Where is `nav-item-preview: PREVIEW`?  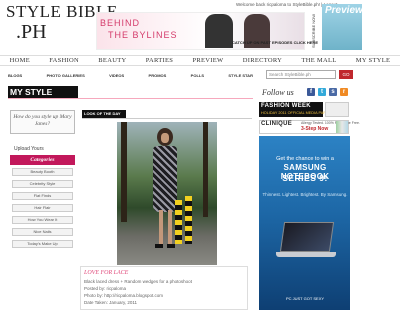 nav-item-preview: PREVIEW is located at coordinates (207, 60).